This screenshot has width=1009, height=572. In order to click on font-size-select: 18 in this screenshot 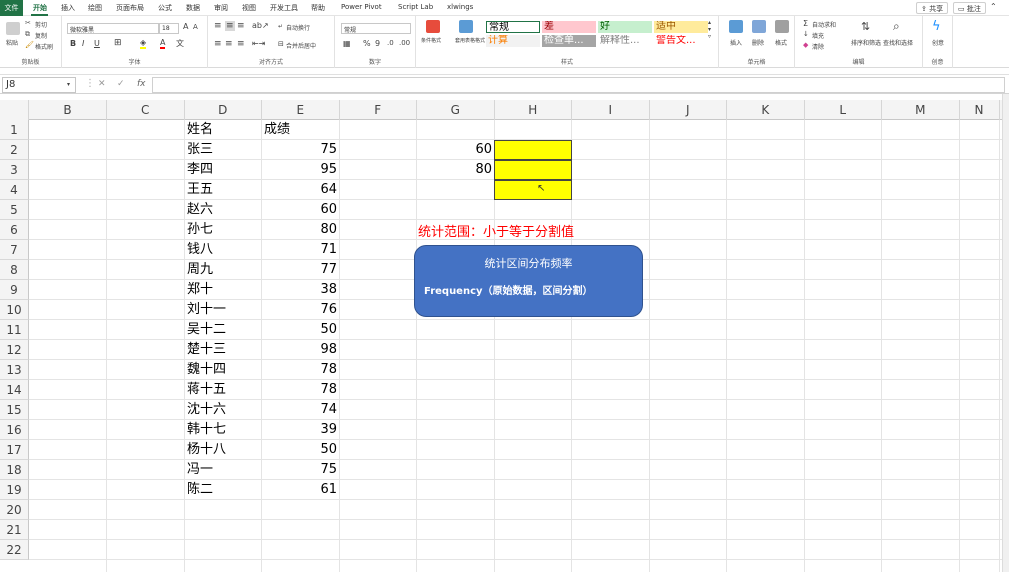, I will do `click(169, 28)`.